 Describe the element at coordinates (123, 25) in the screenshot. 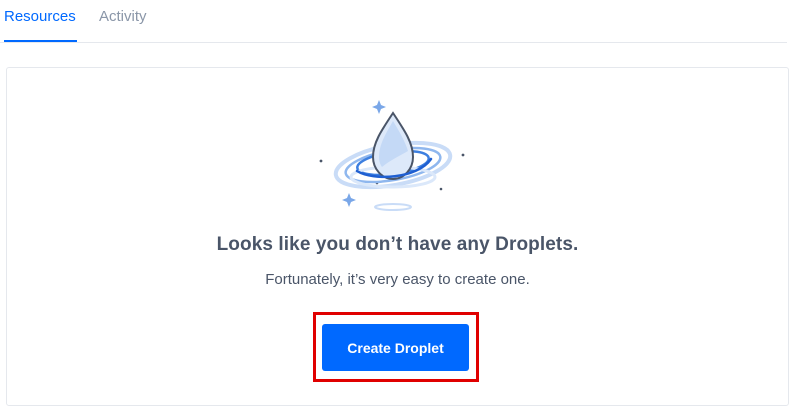

I see `tab-activity: Activity` at that location.